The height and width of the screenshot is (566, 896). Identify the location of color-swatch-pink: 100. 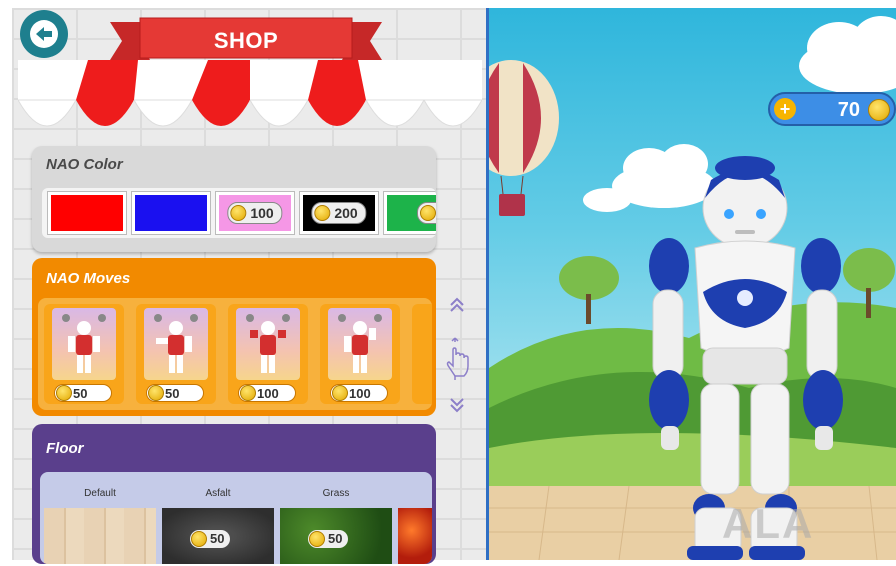
(255, 213).